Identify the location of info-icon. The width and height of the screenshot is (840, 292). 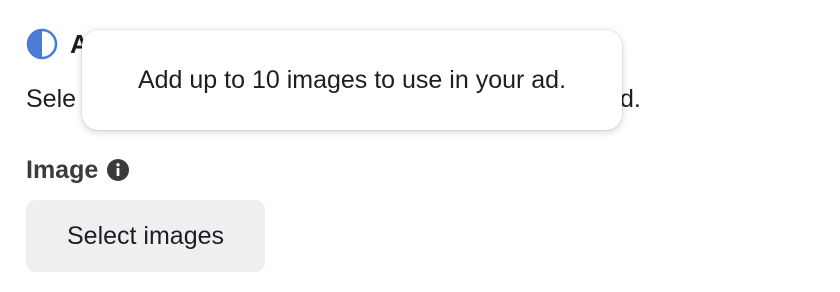
(118, 170).